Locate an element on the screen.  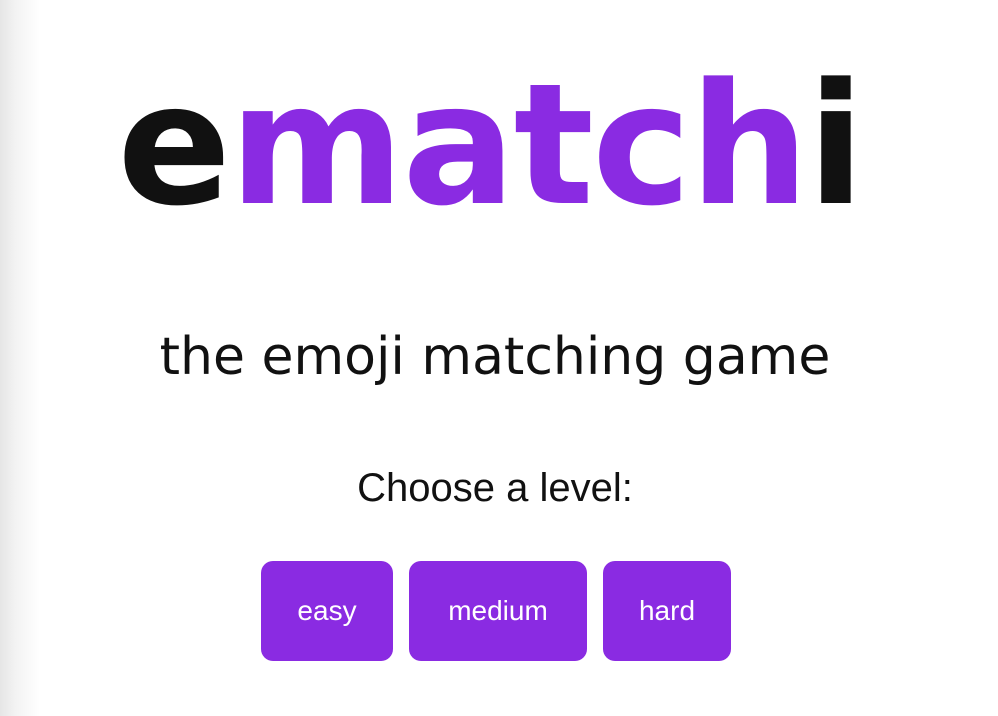
level-prompt: Choose a level: is located at coordinates (495, 488).